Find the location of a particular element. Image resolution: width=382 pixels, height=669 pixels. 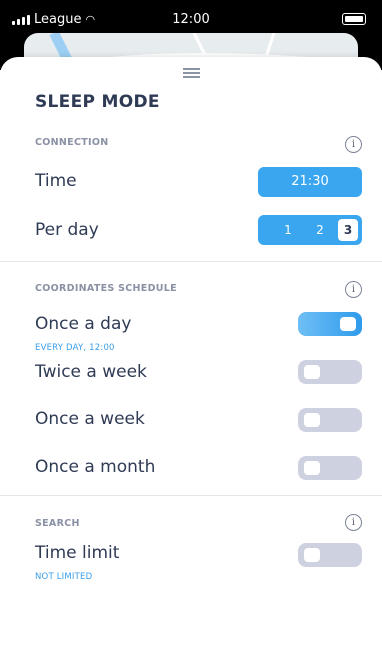

connection-info-icon: i is located at coordinates (353, 144).